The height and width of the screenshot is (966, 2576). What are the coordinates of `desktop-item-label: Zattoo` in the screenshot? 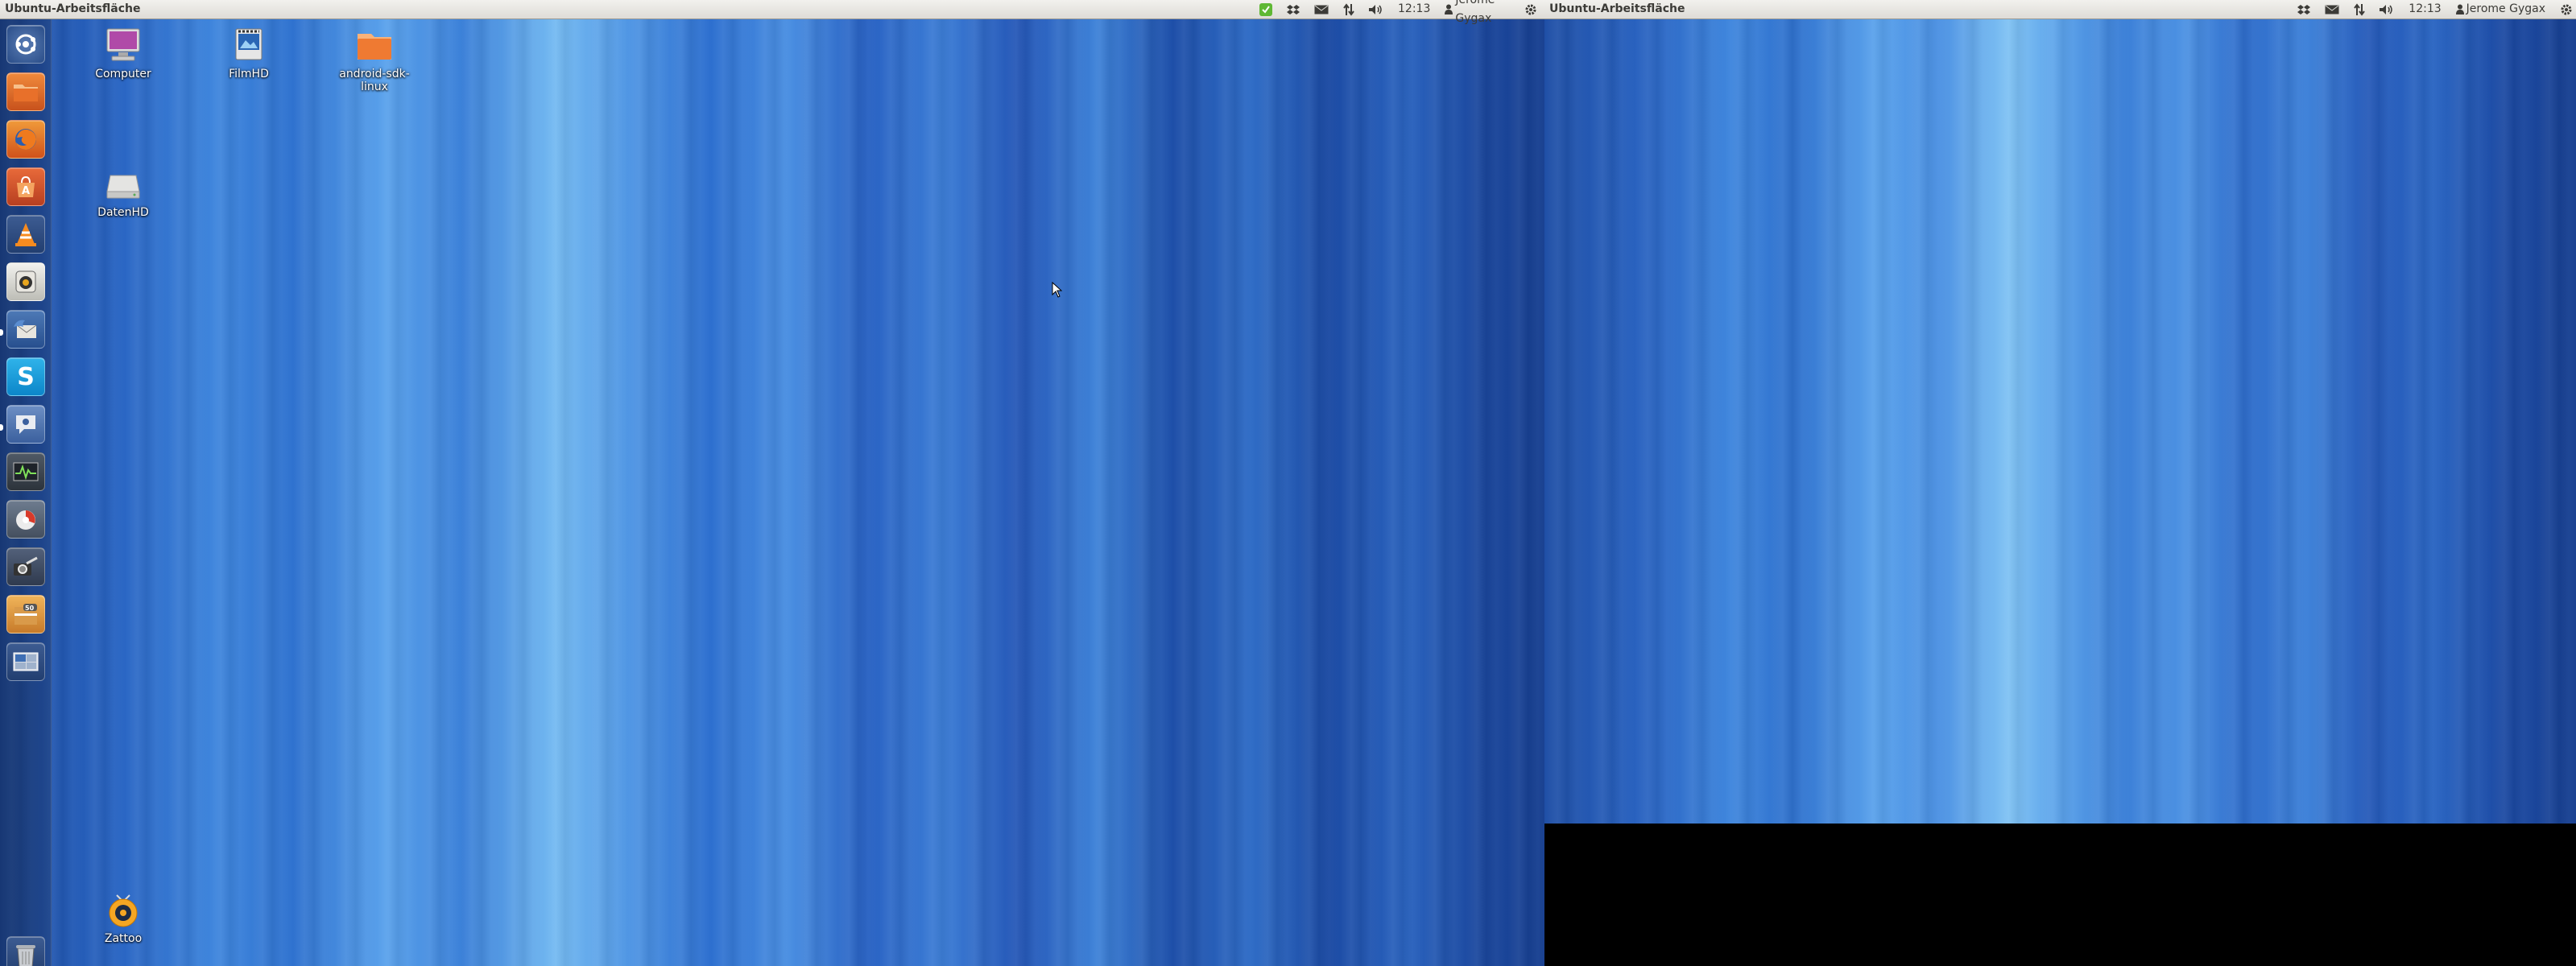 It's located at (123, 938).